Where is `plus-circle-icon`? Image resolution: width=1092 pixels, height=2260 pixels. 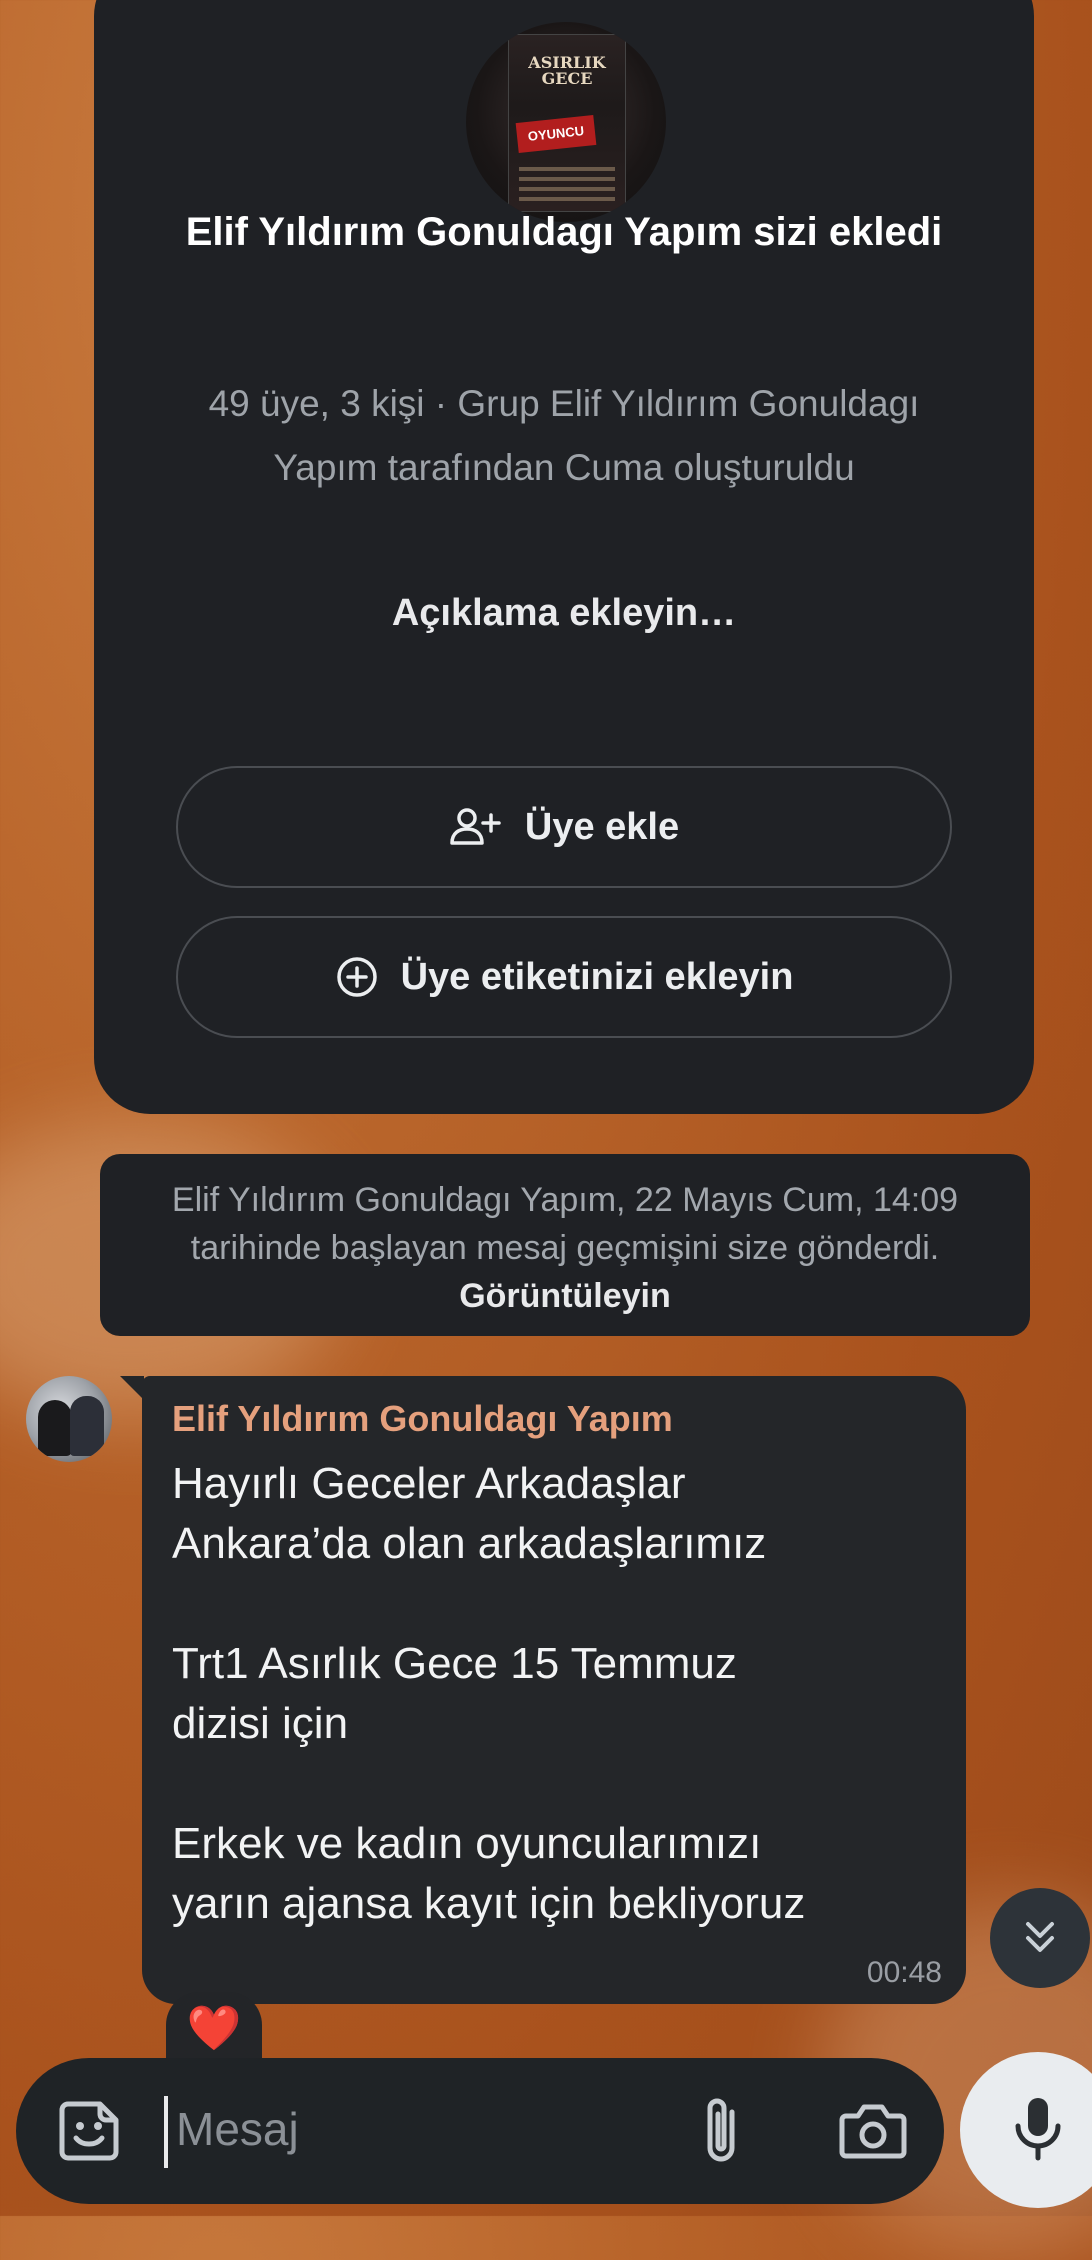 plus-circle-icon is located at coordinates (356, 977).